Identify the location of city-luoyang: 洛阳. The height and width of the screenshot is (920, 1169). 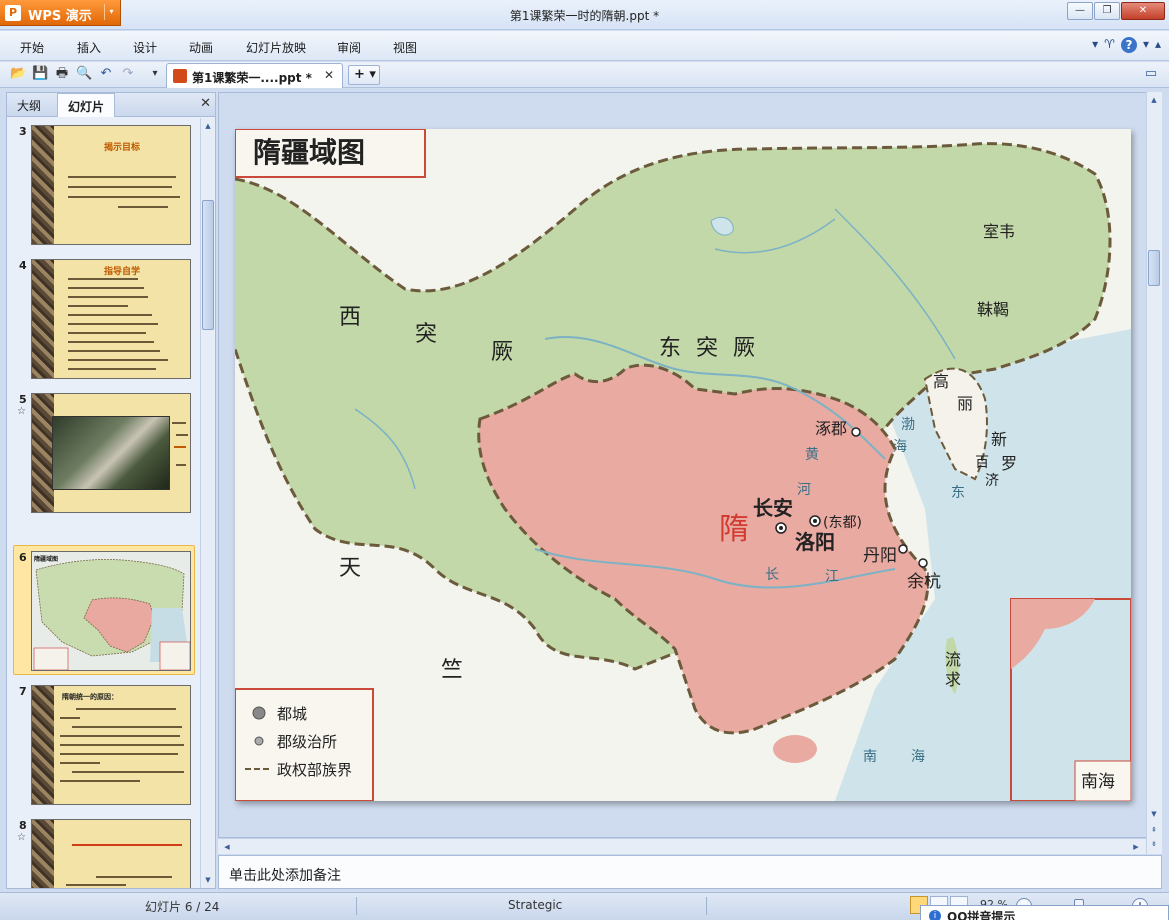
(815, 542).